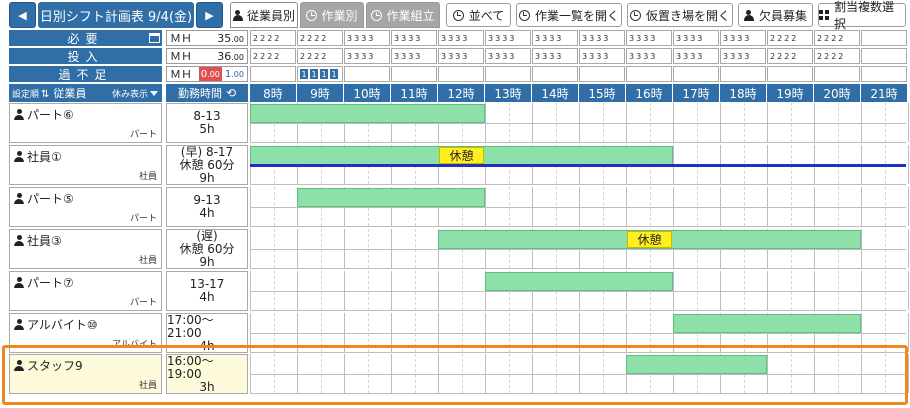 This screenshot has height=408, width=910. Describe the element at coordinates (85, 165) in the screenshot. I see `employee-cell: 社員① 社員` at that location.